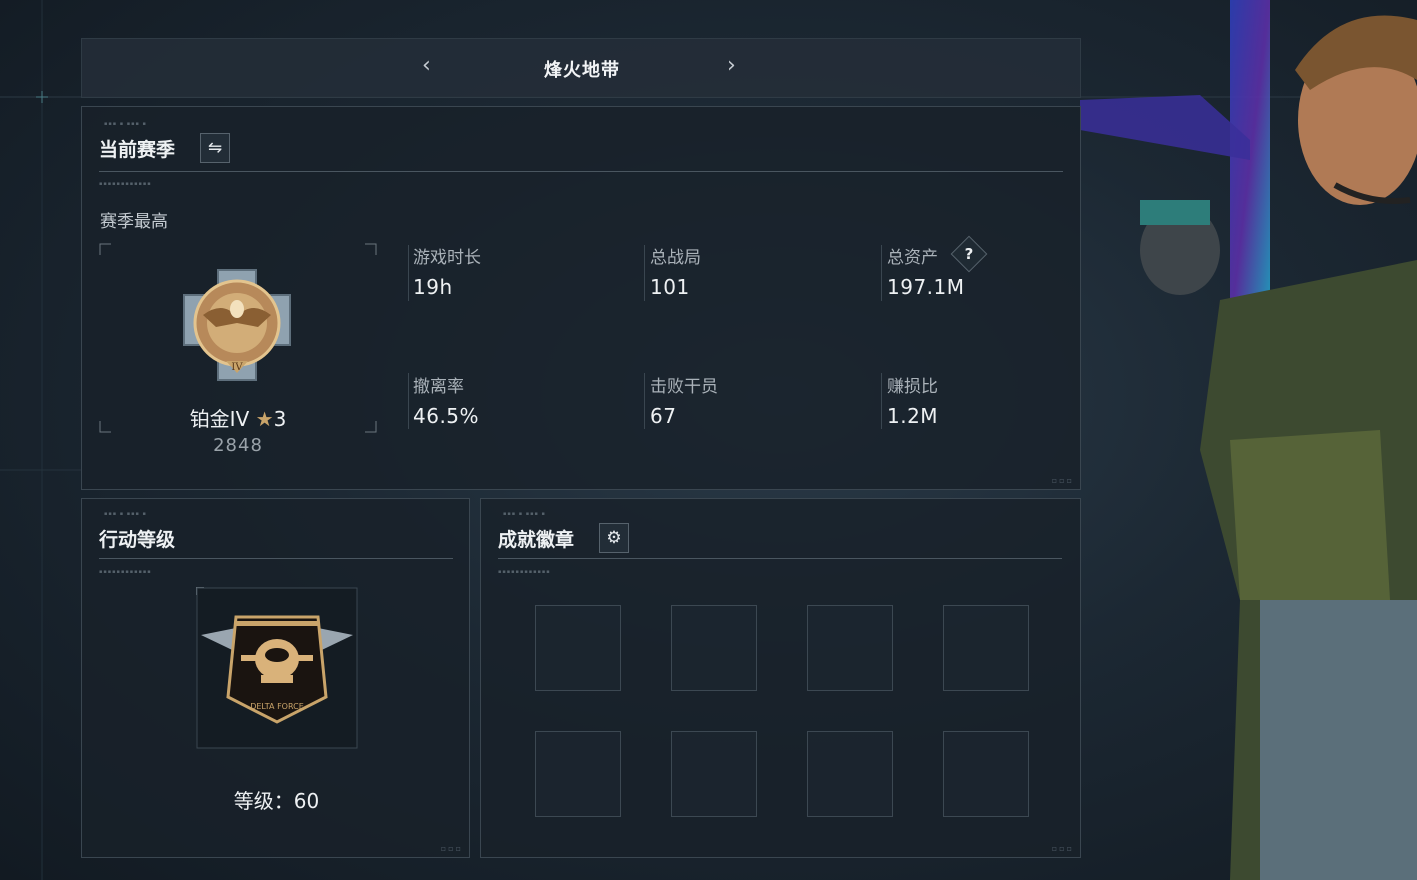 The width and height of the screenshot is (1417, 880). I want to click on svg-text: DELTA FORCE, so click(277, 706).